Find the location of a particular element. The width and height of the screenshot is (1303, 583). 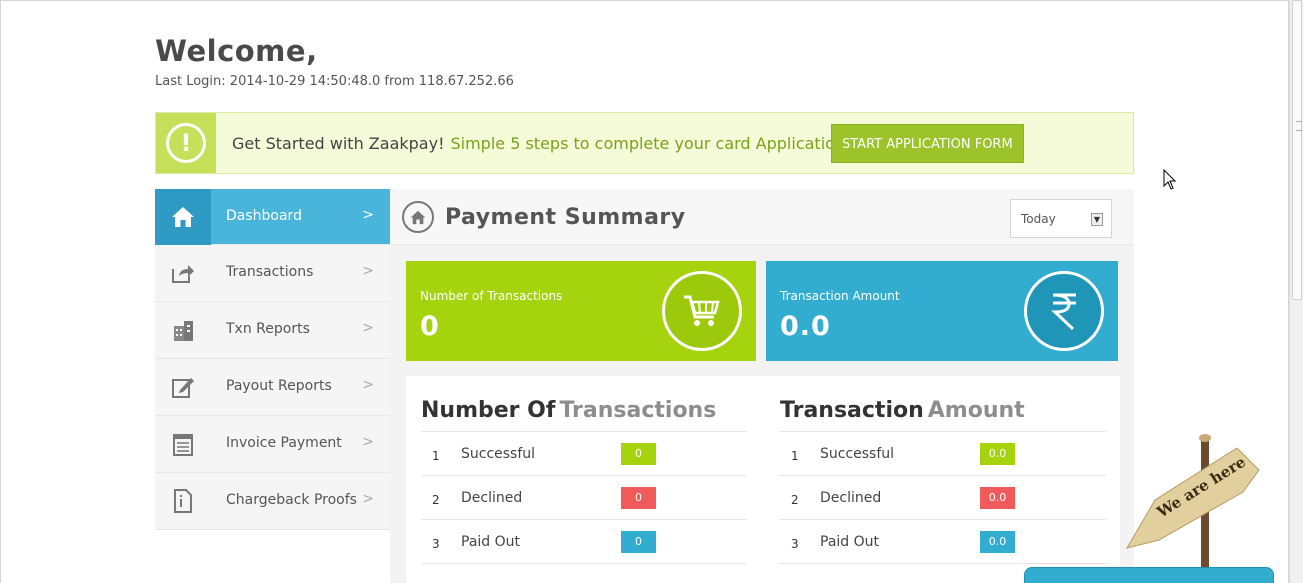

exclamation-icon: ! is located at coordinates (186, 143).